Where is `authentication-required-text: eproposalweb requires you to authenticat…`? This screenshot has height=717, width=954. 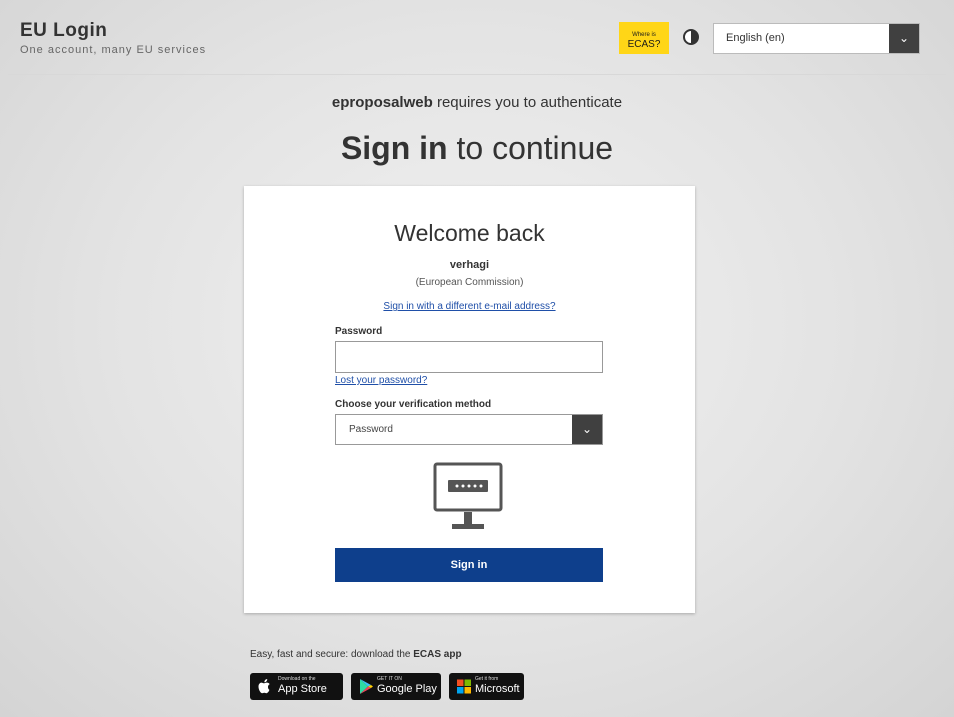 authentication-required-text: eproposalweb requires you to authenticat… is located at coordinates (477, 102).